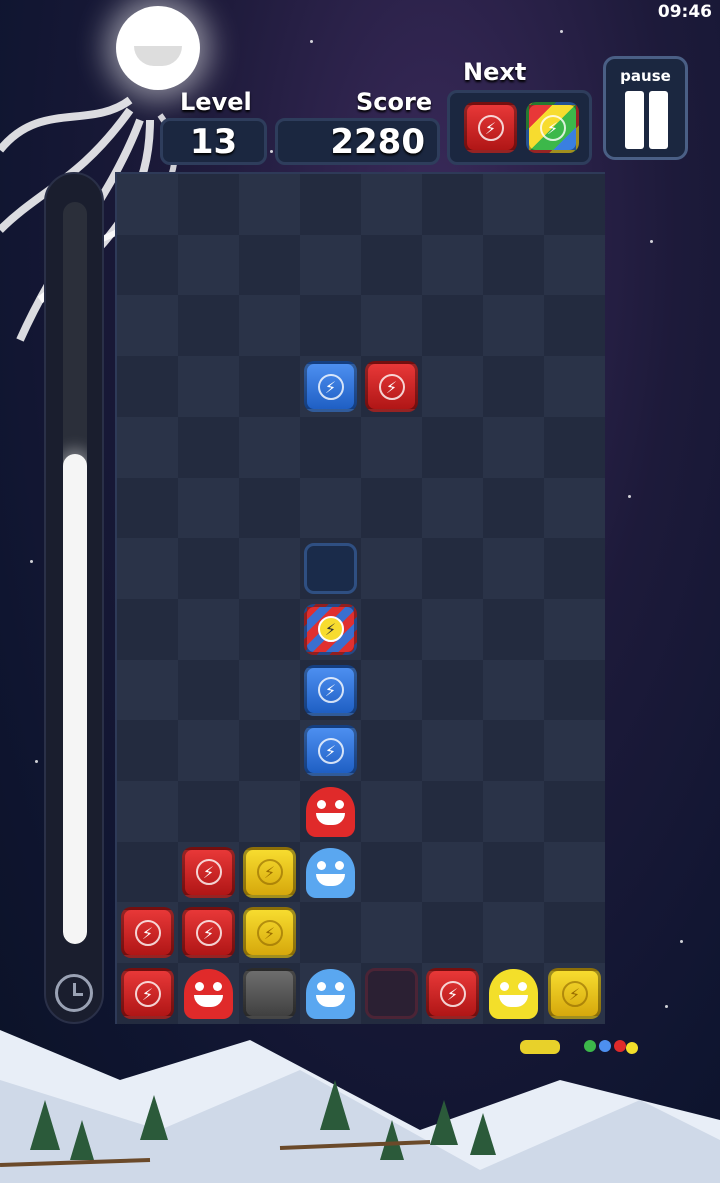  What do you see at coordinates (645, 108) in the screenshot?
I see `pause-button: pause` at bounding box center [645, 108].